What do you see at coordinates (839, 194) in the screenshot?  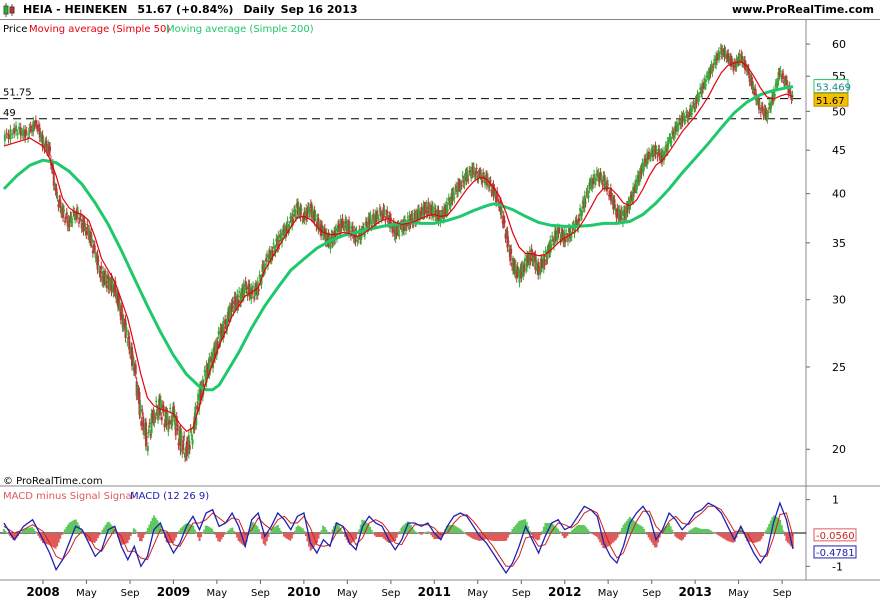 I see `price-tick-label: 40` at bounding box center [839, 194].